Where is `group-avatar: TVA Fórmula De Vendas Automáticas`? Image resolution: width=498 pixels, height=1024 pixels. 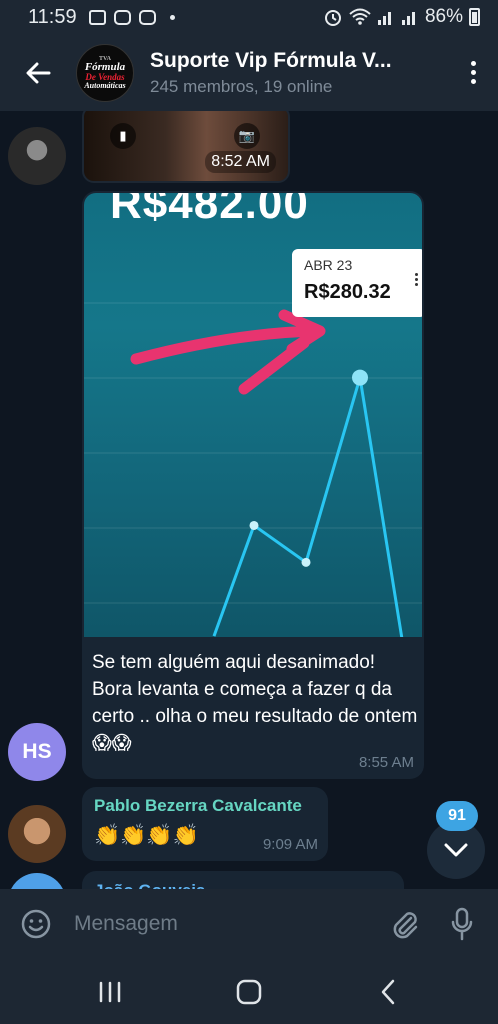 group-avatar: TVA Fórmula De Vendas Automáticas is located at coordinates (105, 72).